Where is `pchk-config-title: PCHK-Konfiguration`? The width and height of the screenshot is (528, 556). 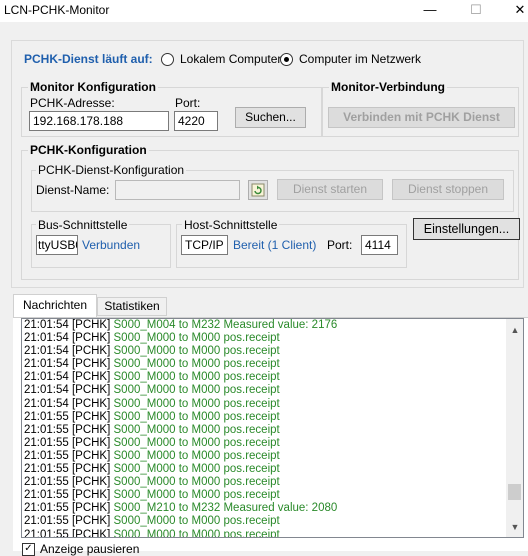 pchk-config-title: PCHK-Konfiguration is located at coordinates (88, 150).